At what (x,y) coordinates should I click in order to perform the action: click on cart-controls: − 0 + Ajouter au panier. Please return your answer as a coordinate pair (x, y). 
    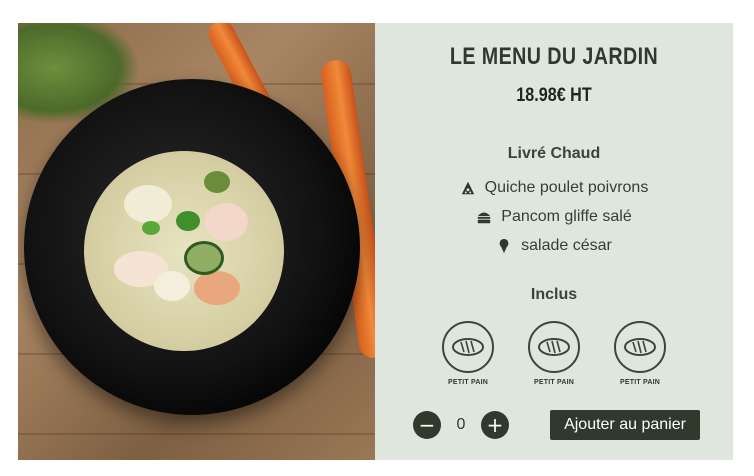
    Looking at the image, I should click on (554, 425).